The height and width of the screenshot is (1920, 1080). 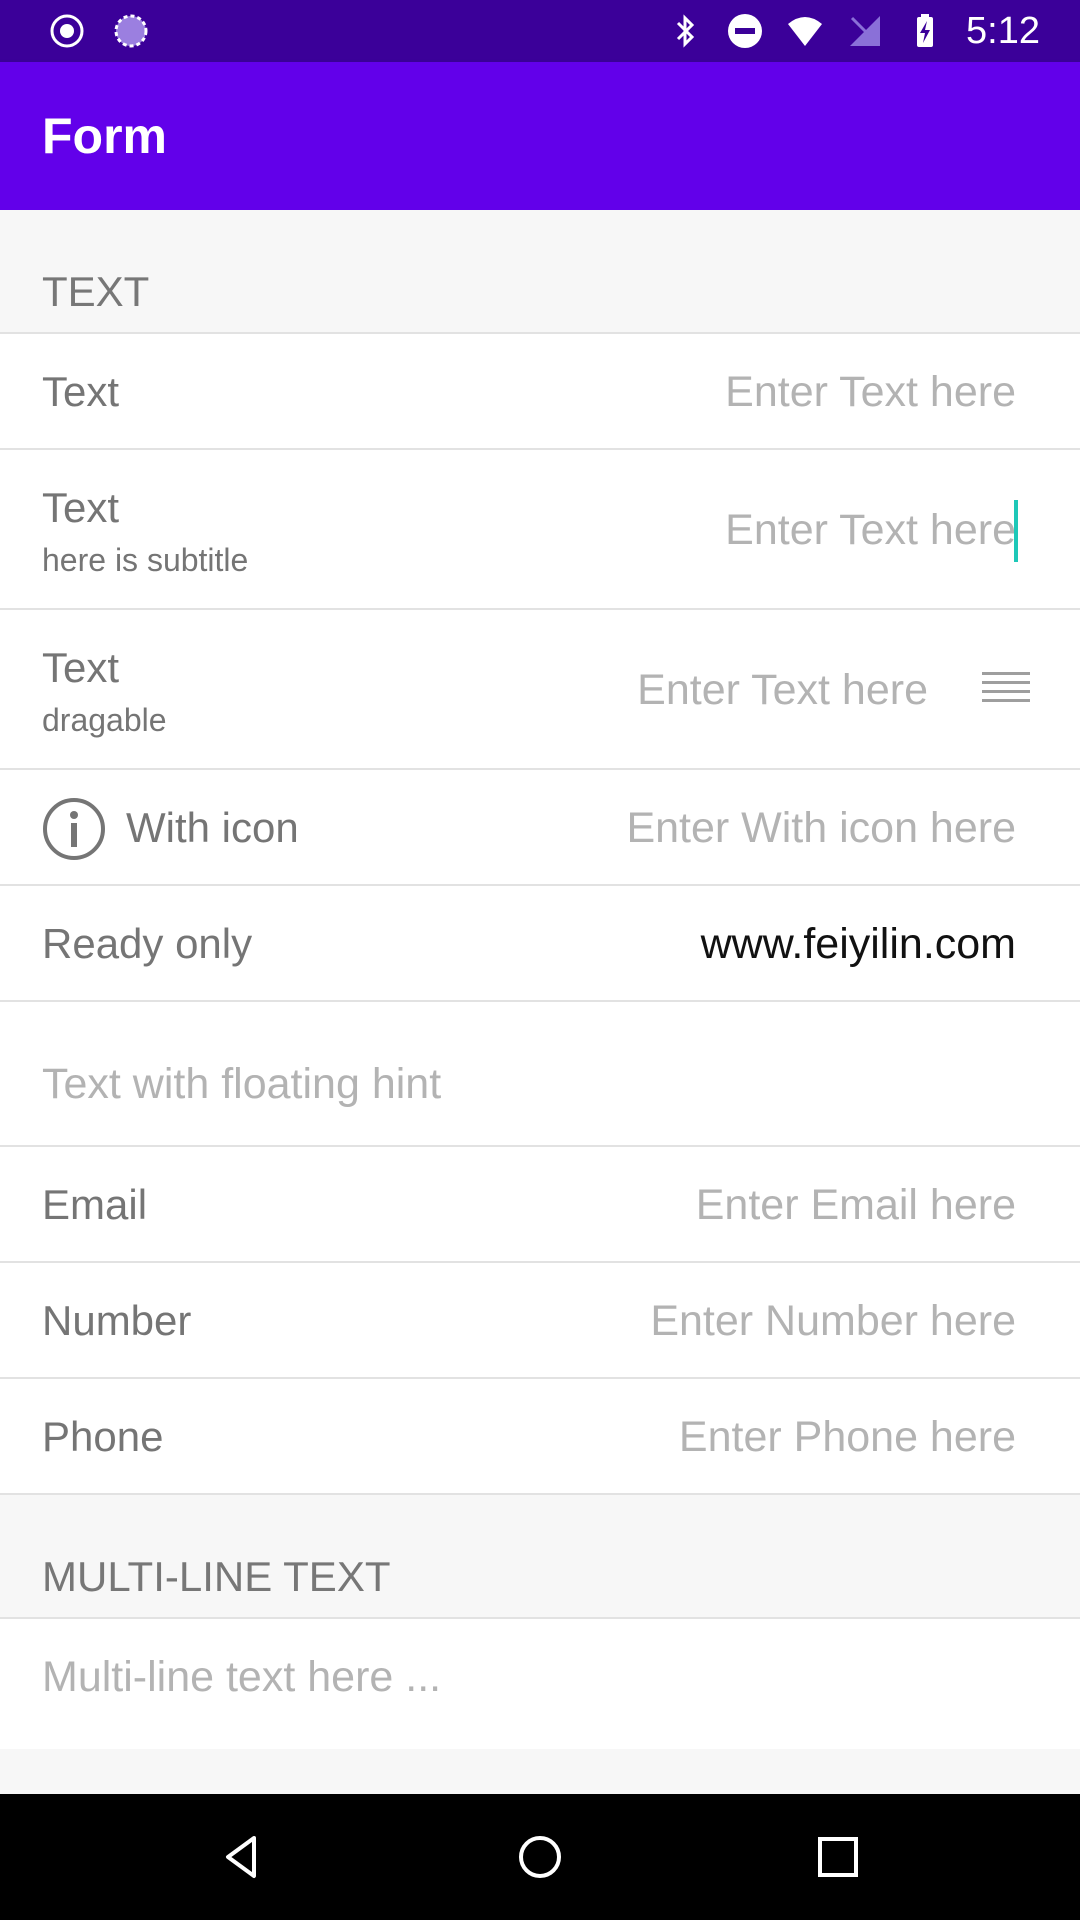 What do you see at coordinates (805, 31) in the screenshot?
I see `wifi-icon` at bounding box center [805, 31].